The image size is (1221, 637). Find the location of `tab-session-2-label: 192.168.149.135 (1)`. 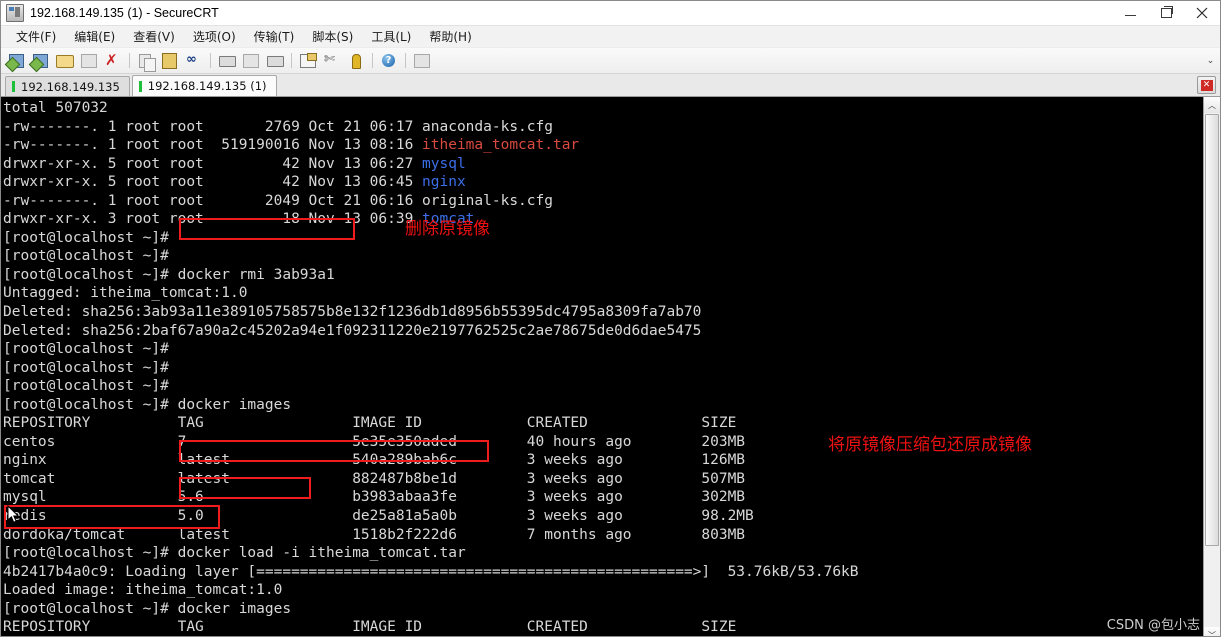

tab-session-2-label: 192.168.149.135 (1) is located at coordinates (207, 86).